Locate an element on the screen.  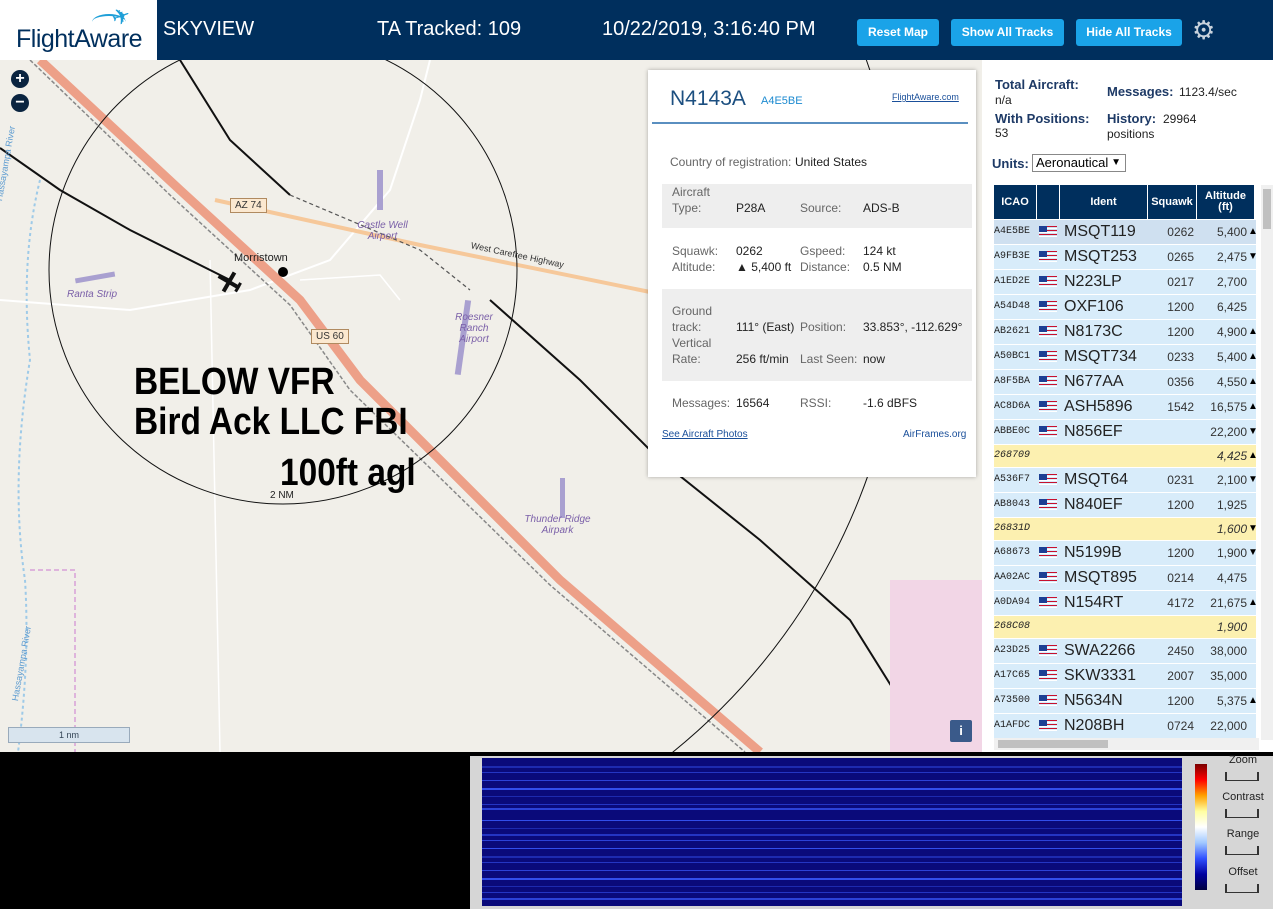
column-header-icao: ICAO is located at coordinates (1015, 202).